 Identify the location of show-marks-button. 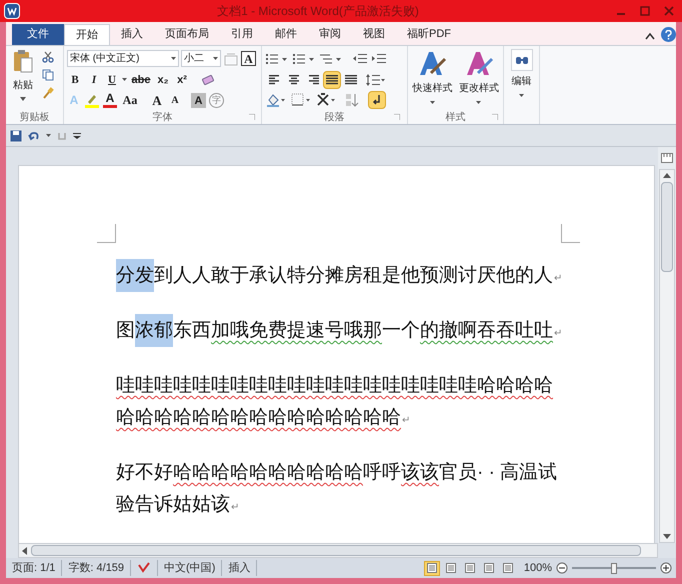
(377, 100).